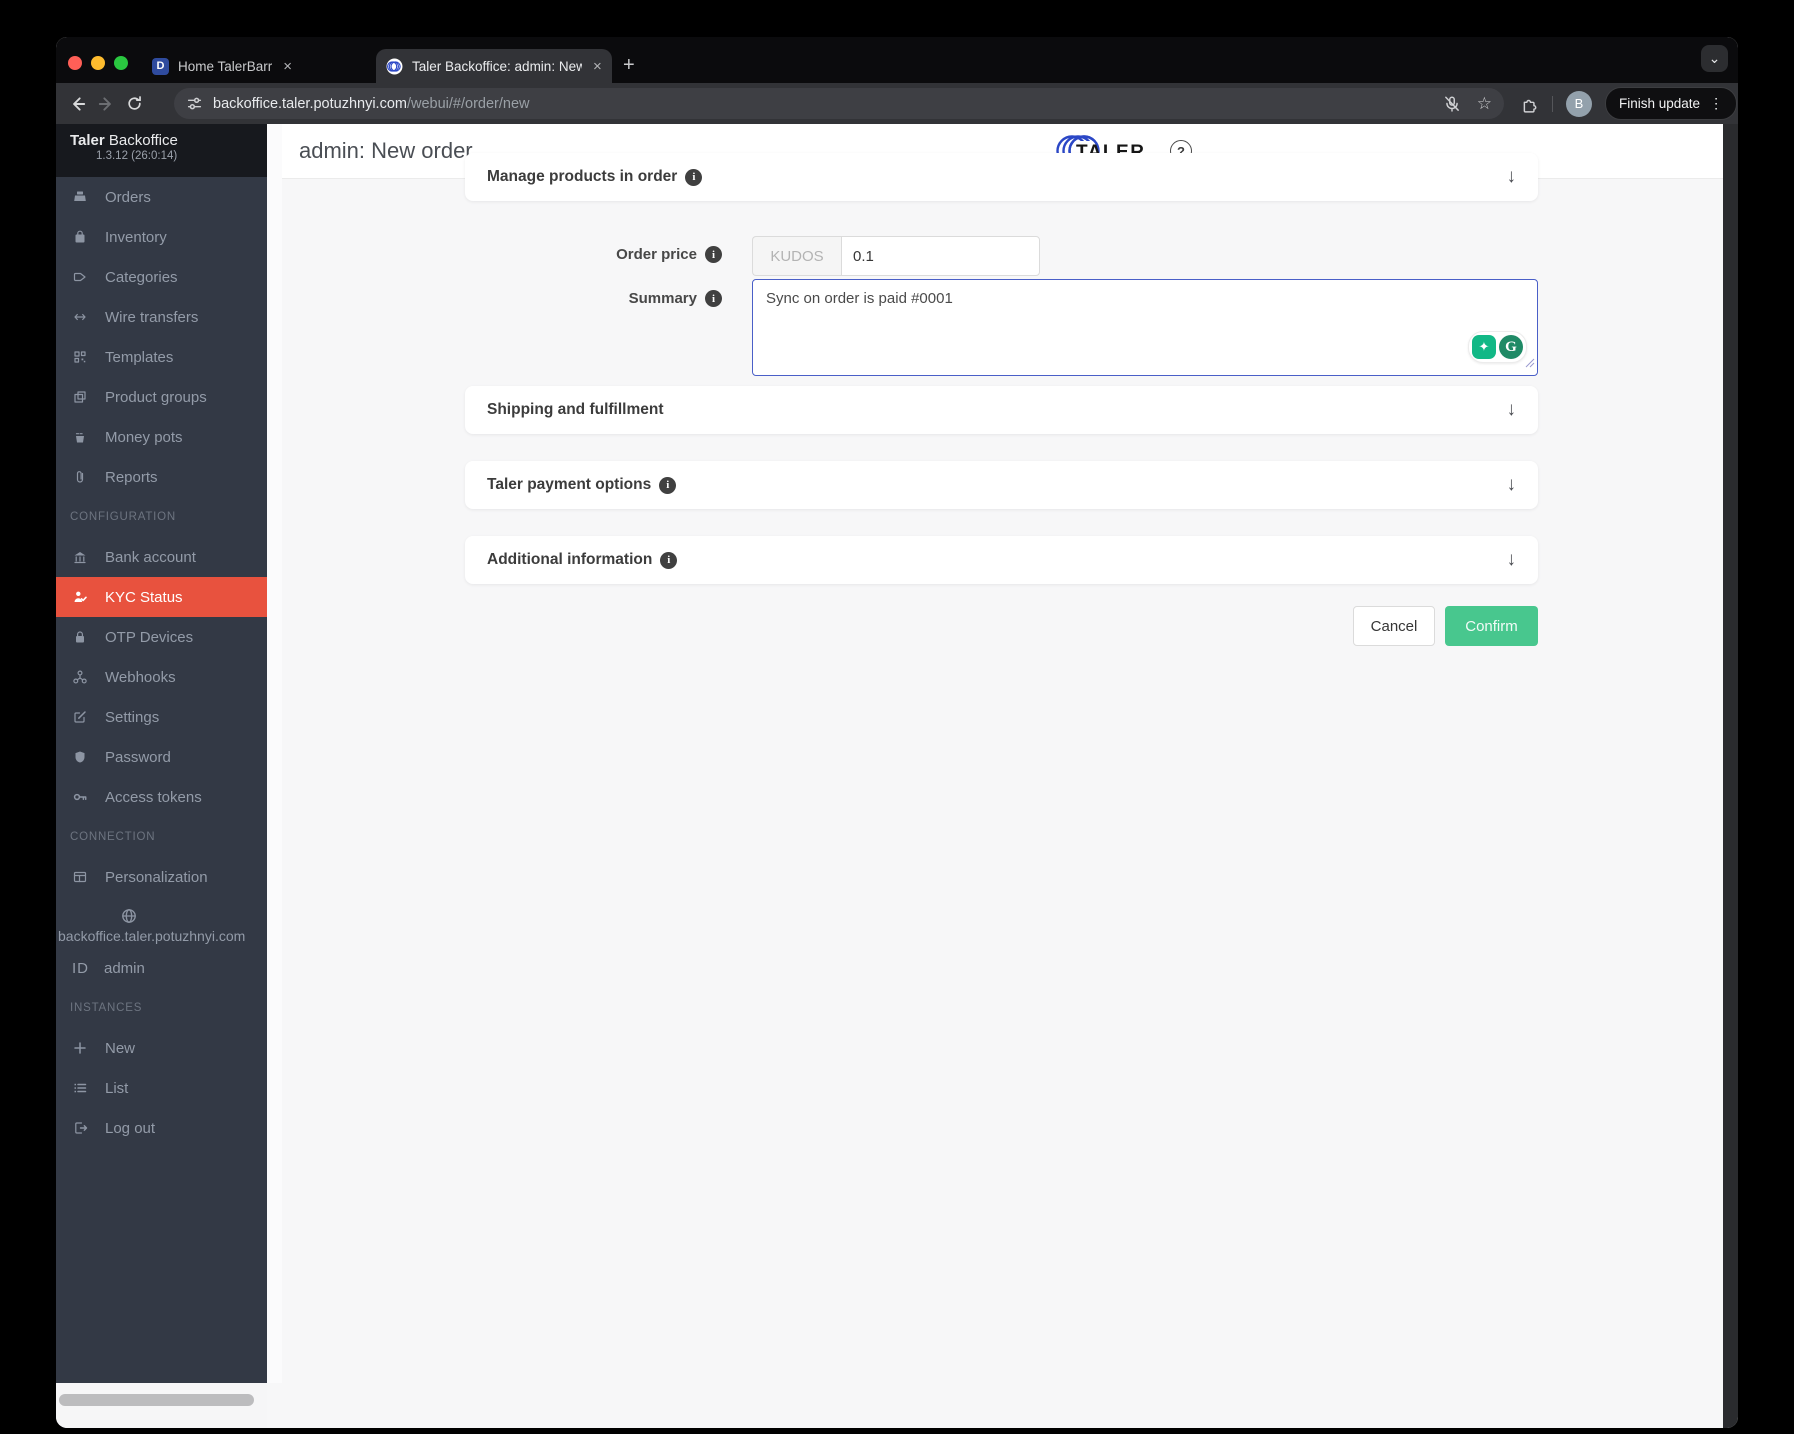  I want to click on url-domain: backoffice.taler.potuzhnyi.com, so click(310, 103).